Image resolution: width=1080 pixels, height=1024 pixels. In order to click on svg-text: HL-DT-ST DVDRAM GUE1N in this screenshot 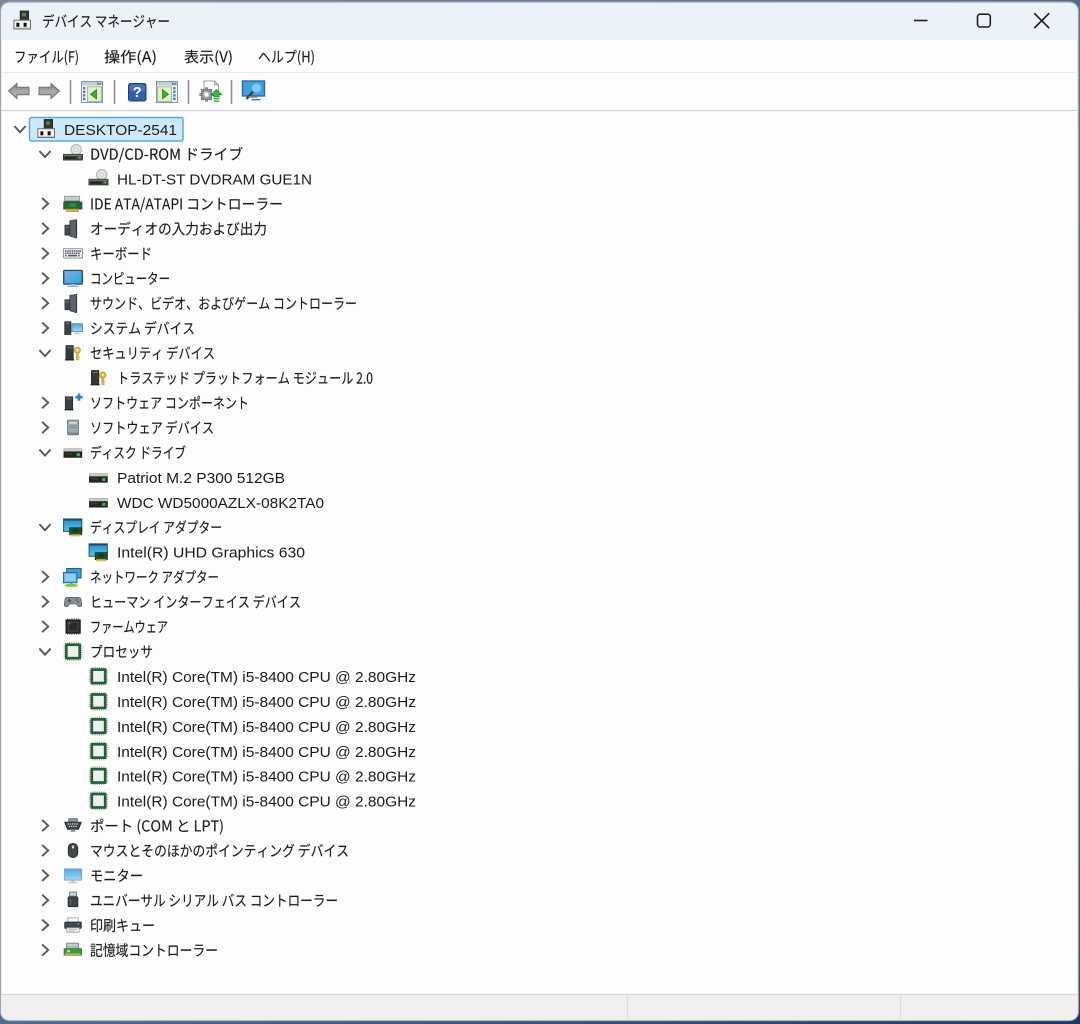, I will do `click(214, 180)`.